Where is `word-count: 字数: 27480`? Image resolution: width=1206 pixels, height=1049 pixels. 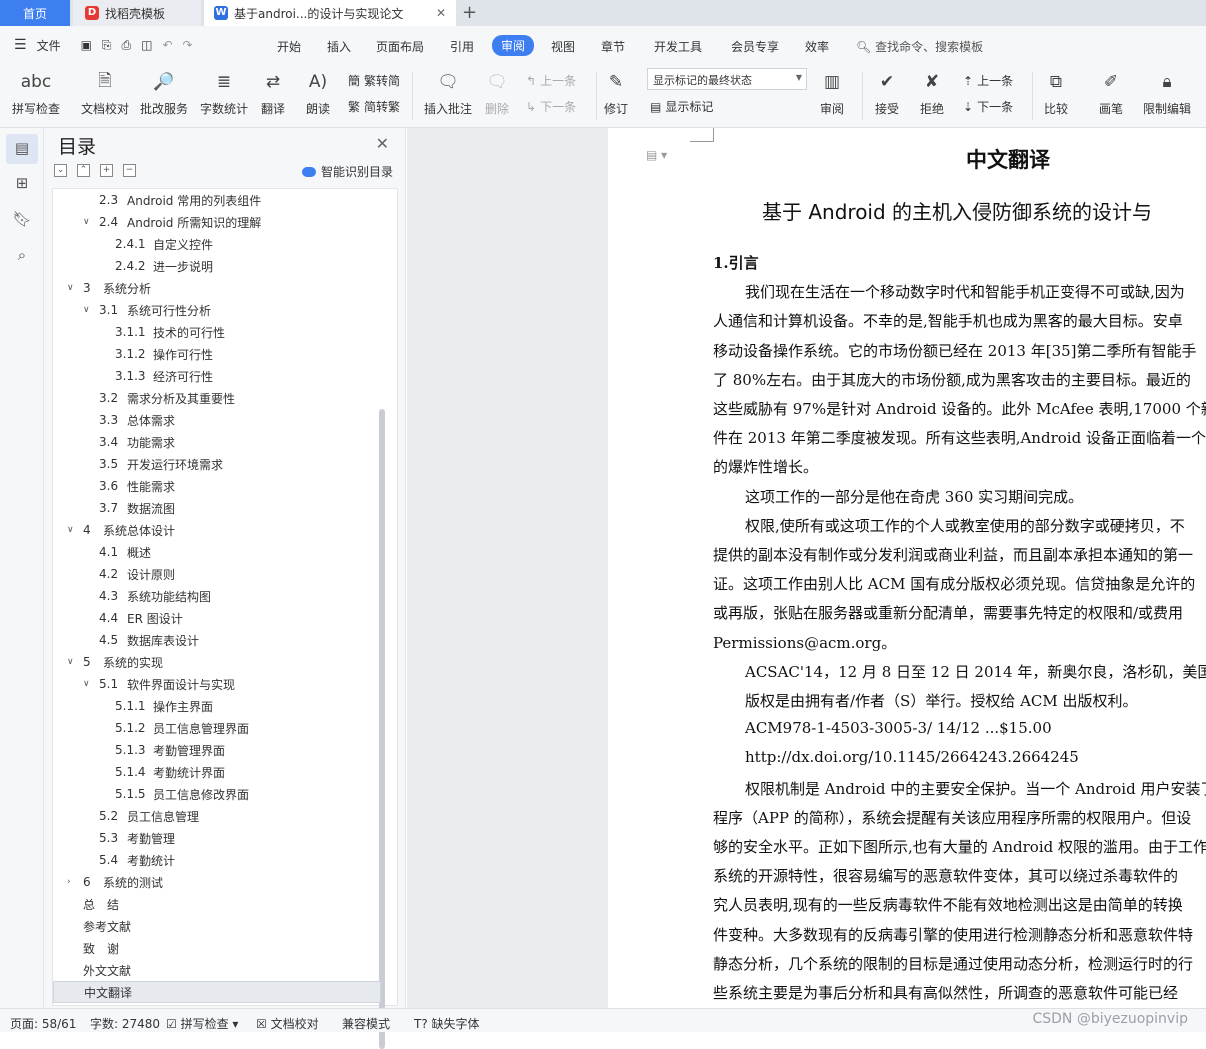 word-count: 字数: 27480 is located at coordinates (125, 1023).